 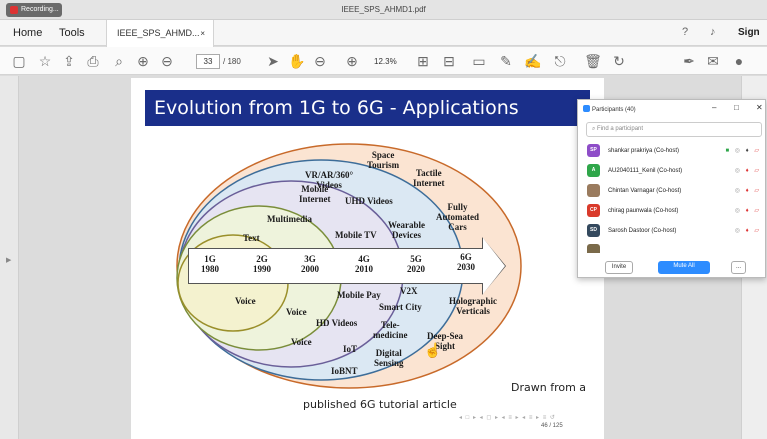 What do you see at coordinates (273, 61) in the screenshot?
I see `select-cursor-icon: ➤` at bounding box center [273, 61].